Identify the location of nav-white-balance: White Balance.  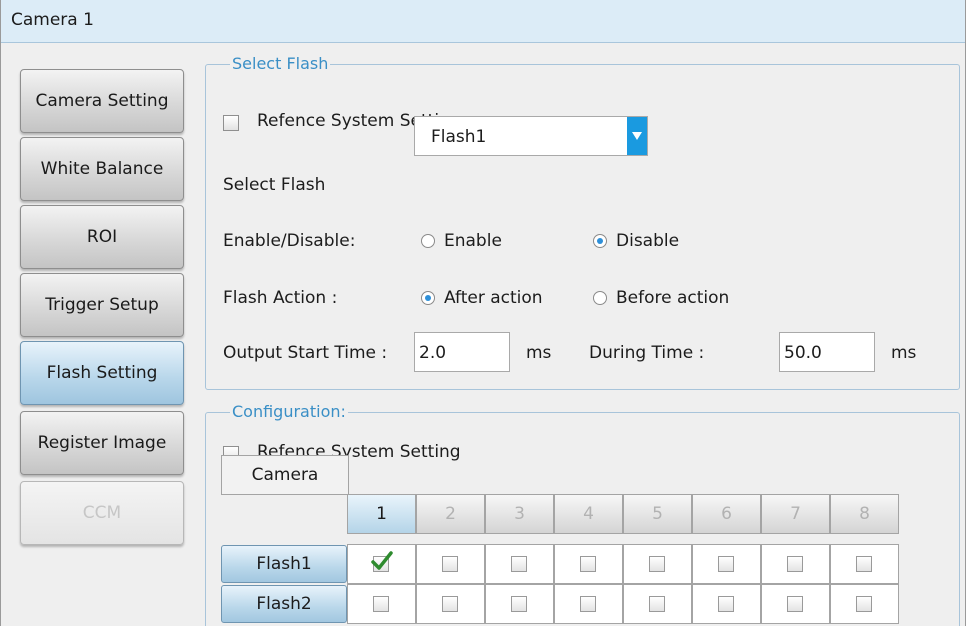
(102, 169).